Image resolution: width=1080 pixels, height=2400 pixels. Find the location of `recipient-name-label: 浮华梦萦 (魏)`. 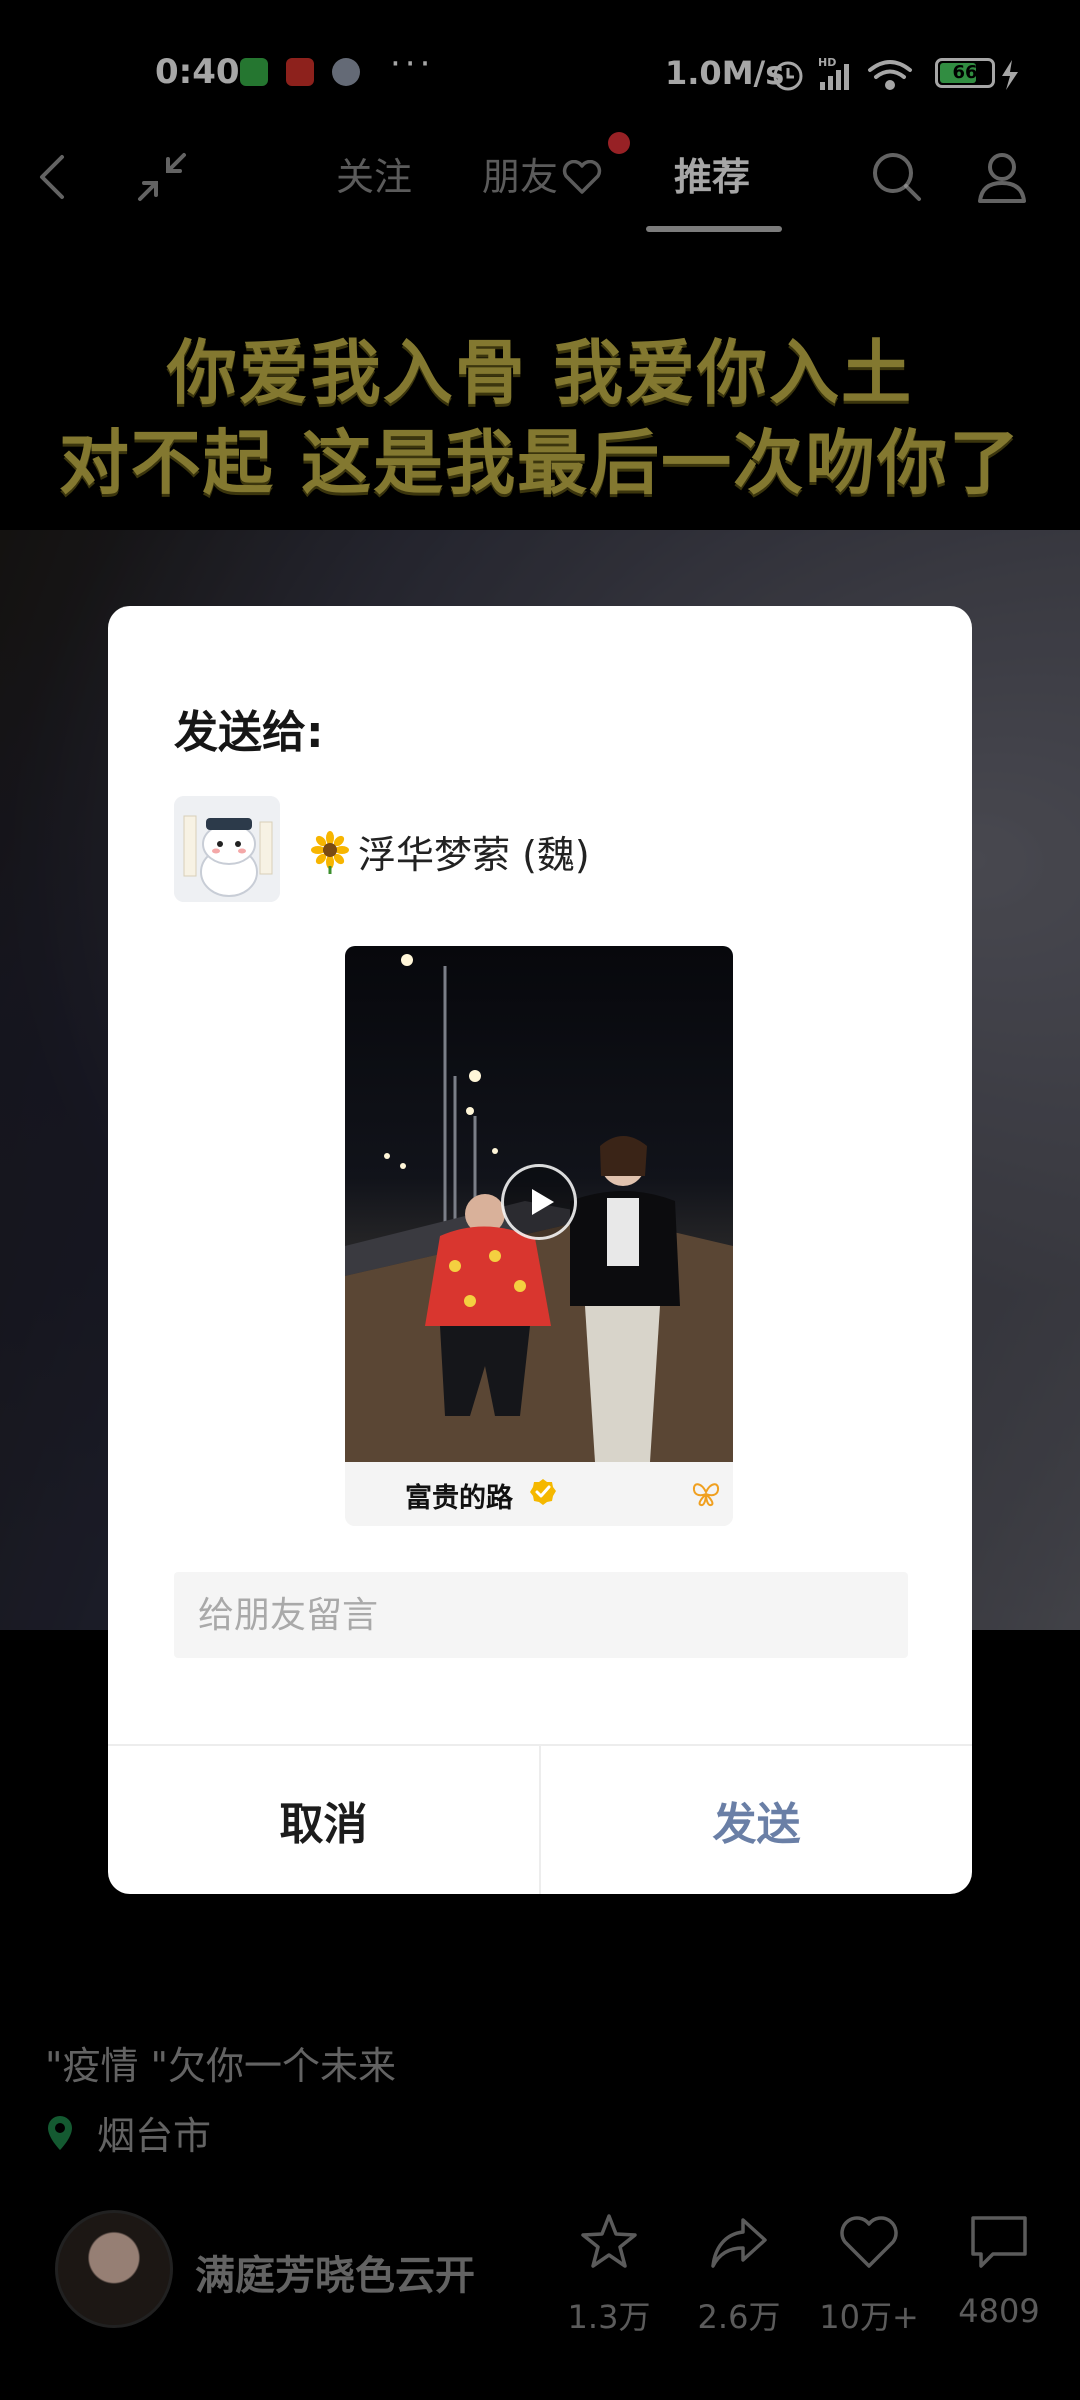

recipient-name-label: 浮华梦萦 (魏) is located at coordinates (474, 855).